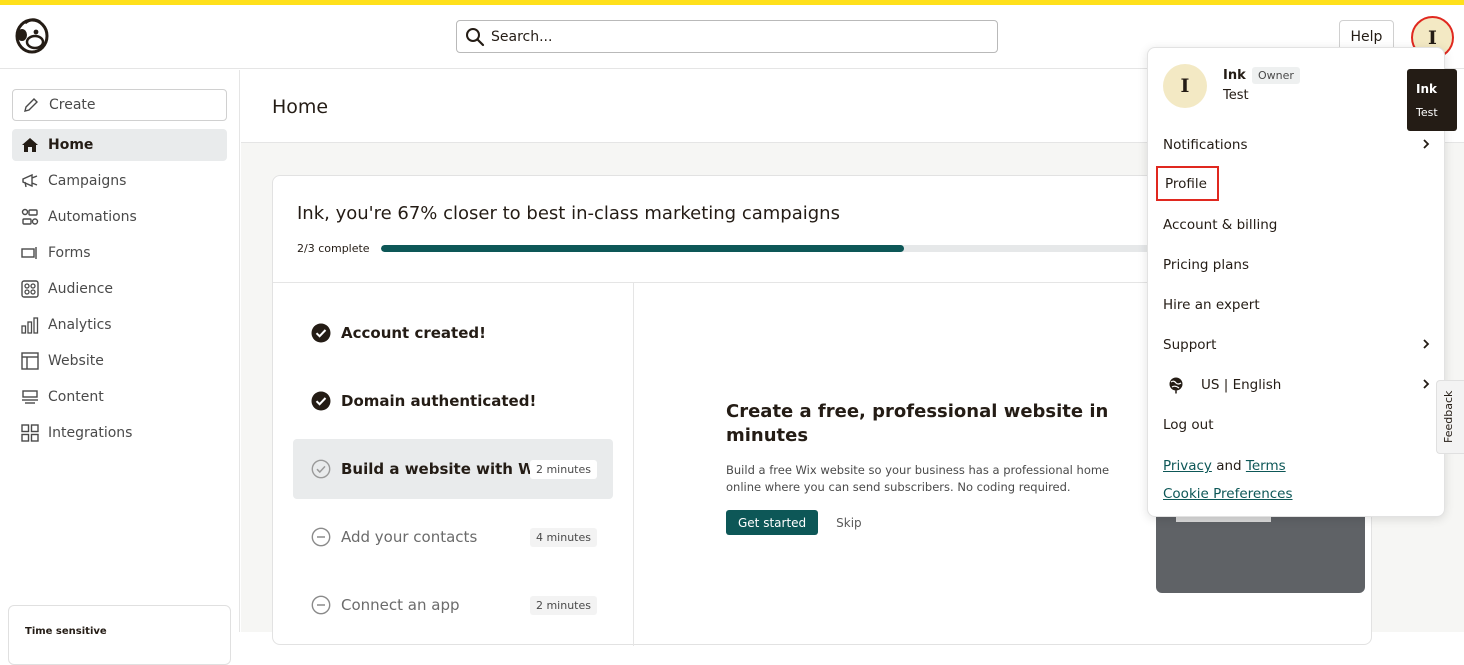 Image resolution: width=1464 pixels, height=665 pixels. I want to click on sidebar-item-audience: Audience, so click(119, 289).